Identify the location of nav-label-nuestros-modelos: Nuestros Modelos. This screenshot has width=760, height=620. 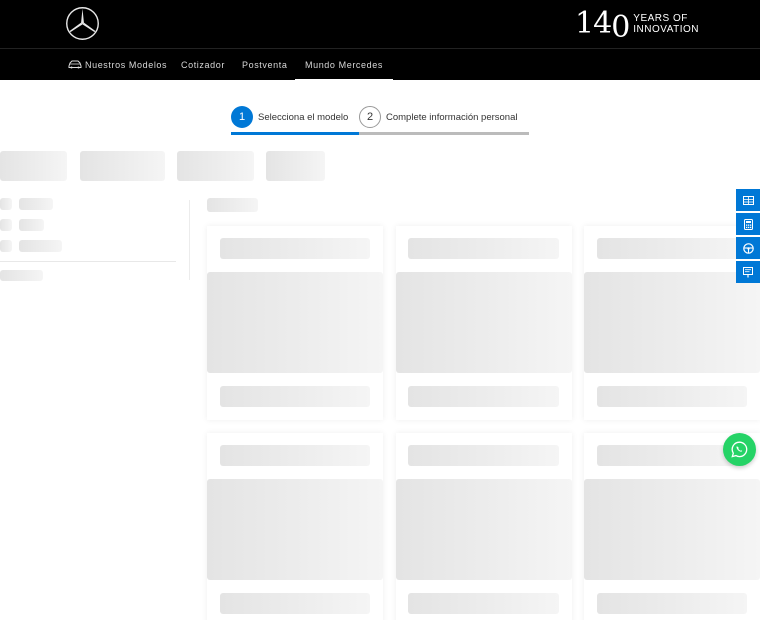
(126, 65).